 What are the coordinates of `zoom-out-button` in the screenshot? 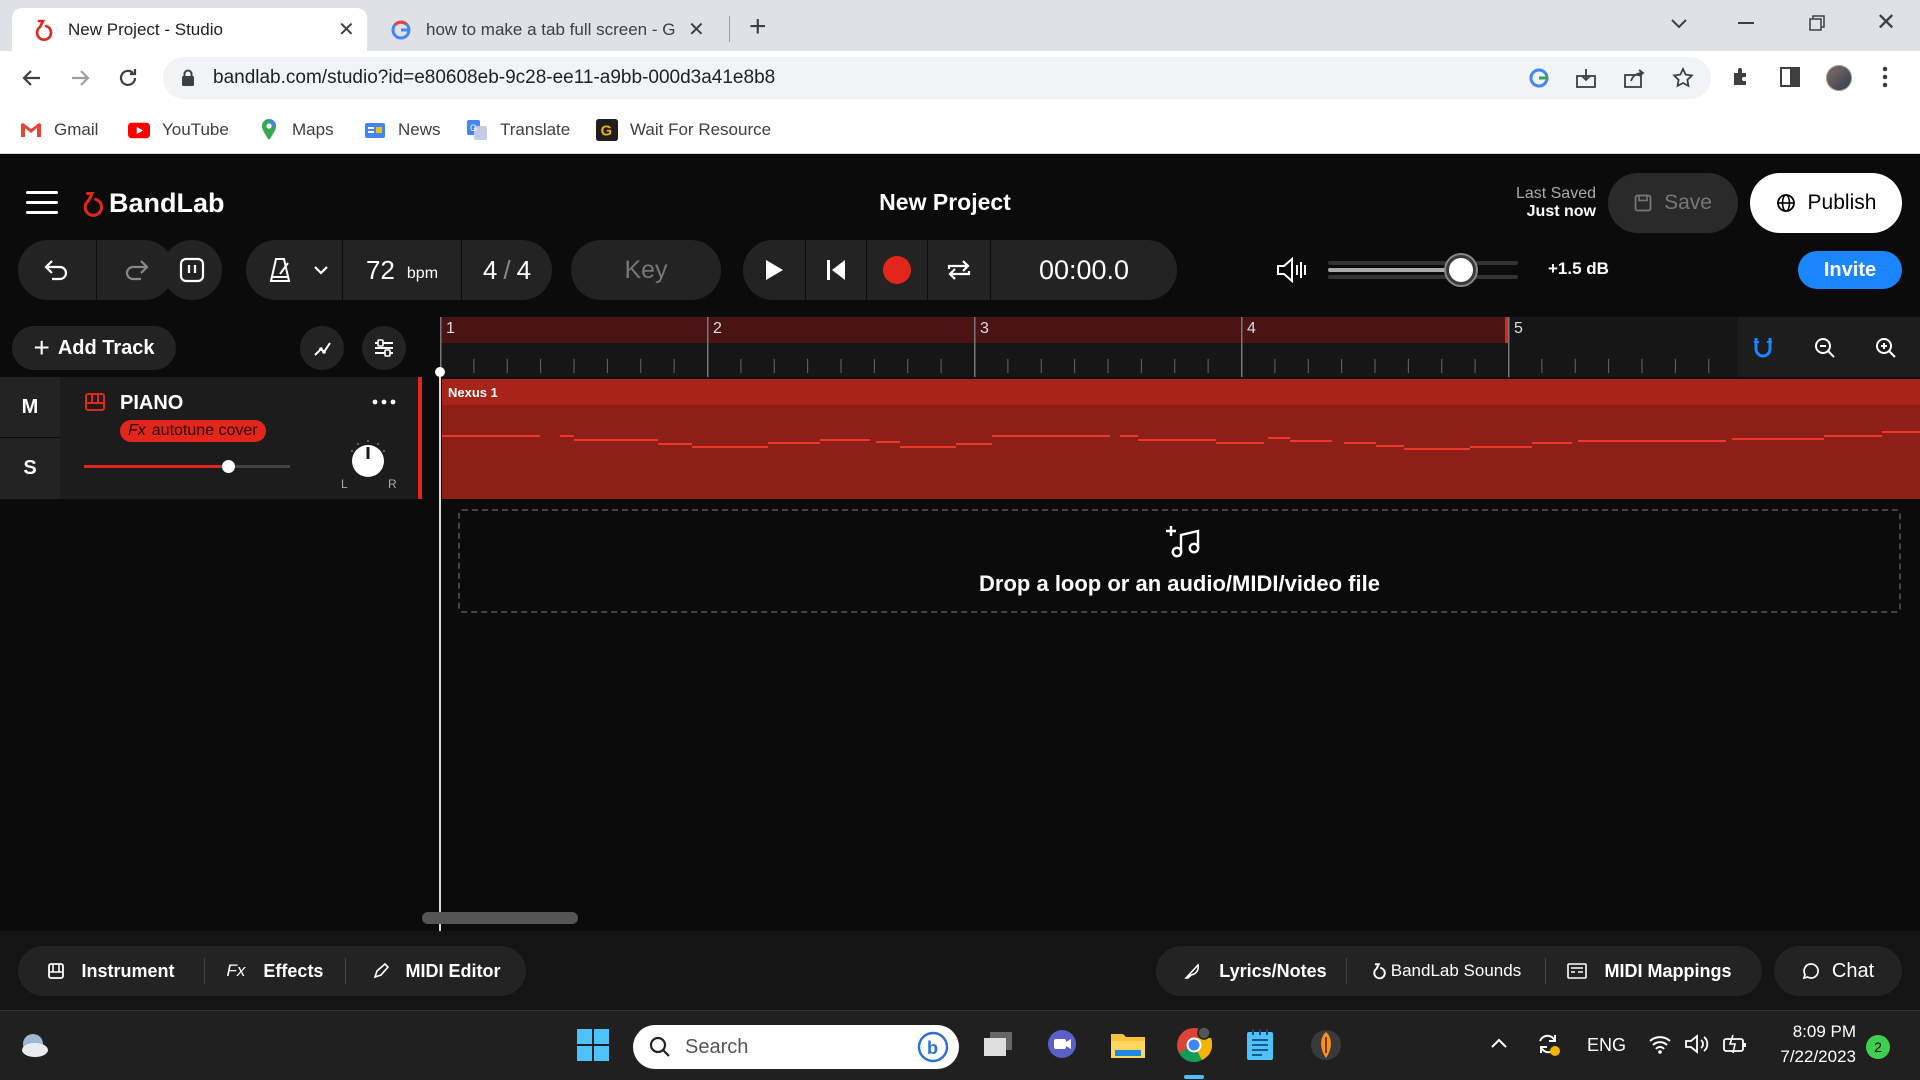 It's located at (1825, 348).